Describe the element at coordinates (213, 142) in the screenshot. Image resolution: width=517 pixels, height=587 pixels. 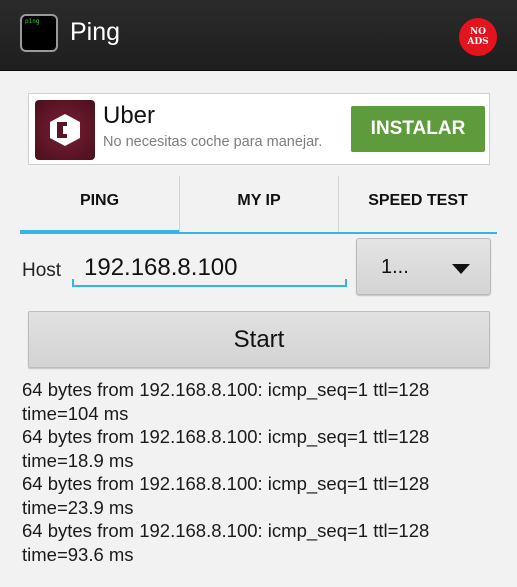
I see `ad-subtitle: No necesitas coche para manejar.` at that location.